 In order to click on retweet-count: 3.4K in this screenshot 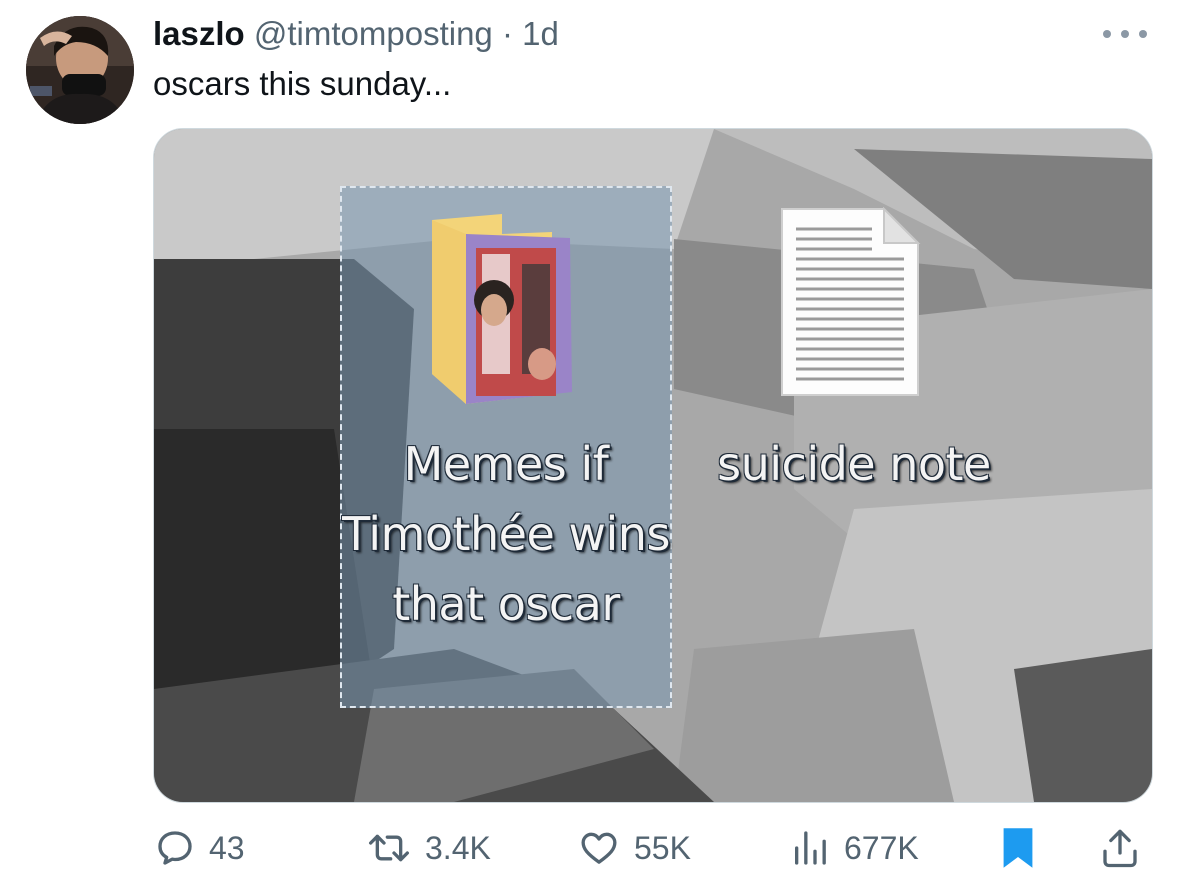, I will do `click(458, 847)`.